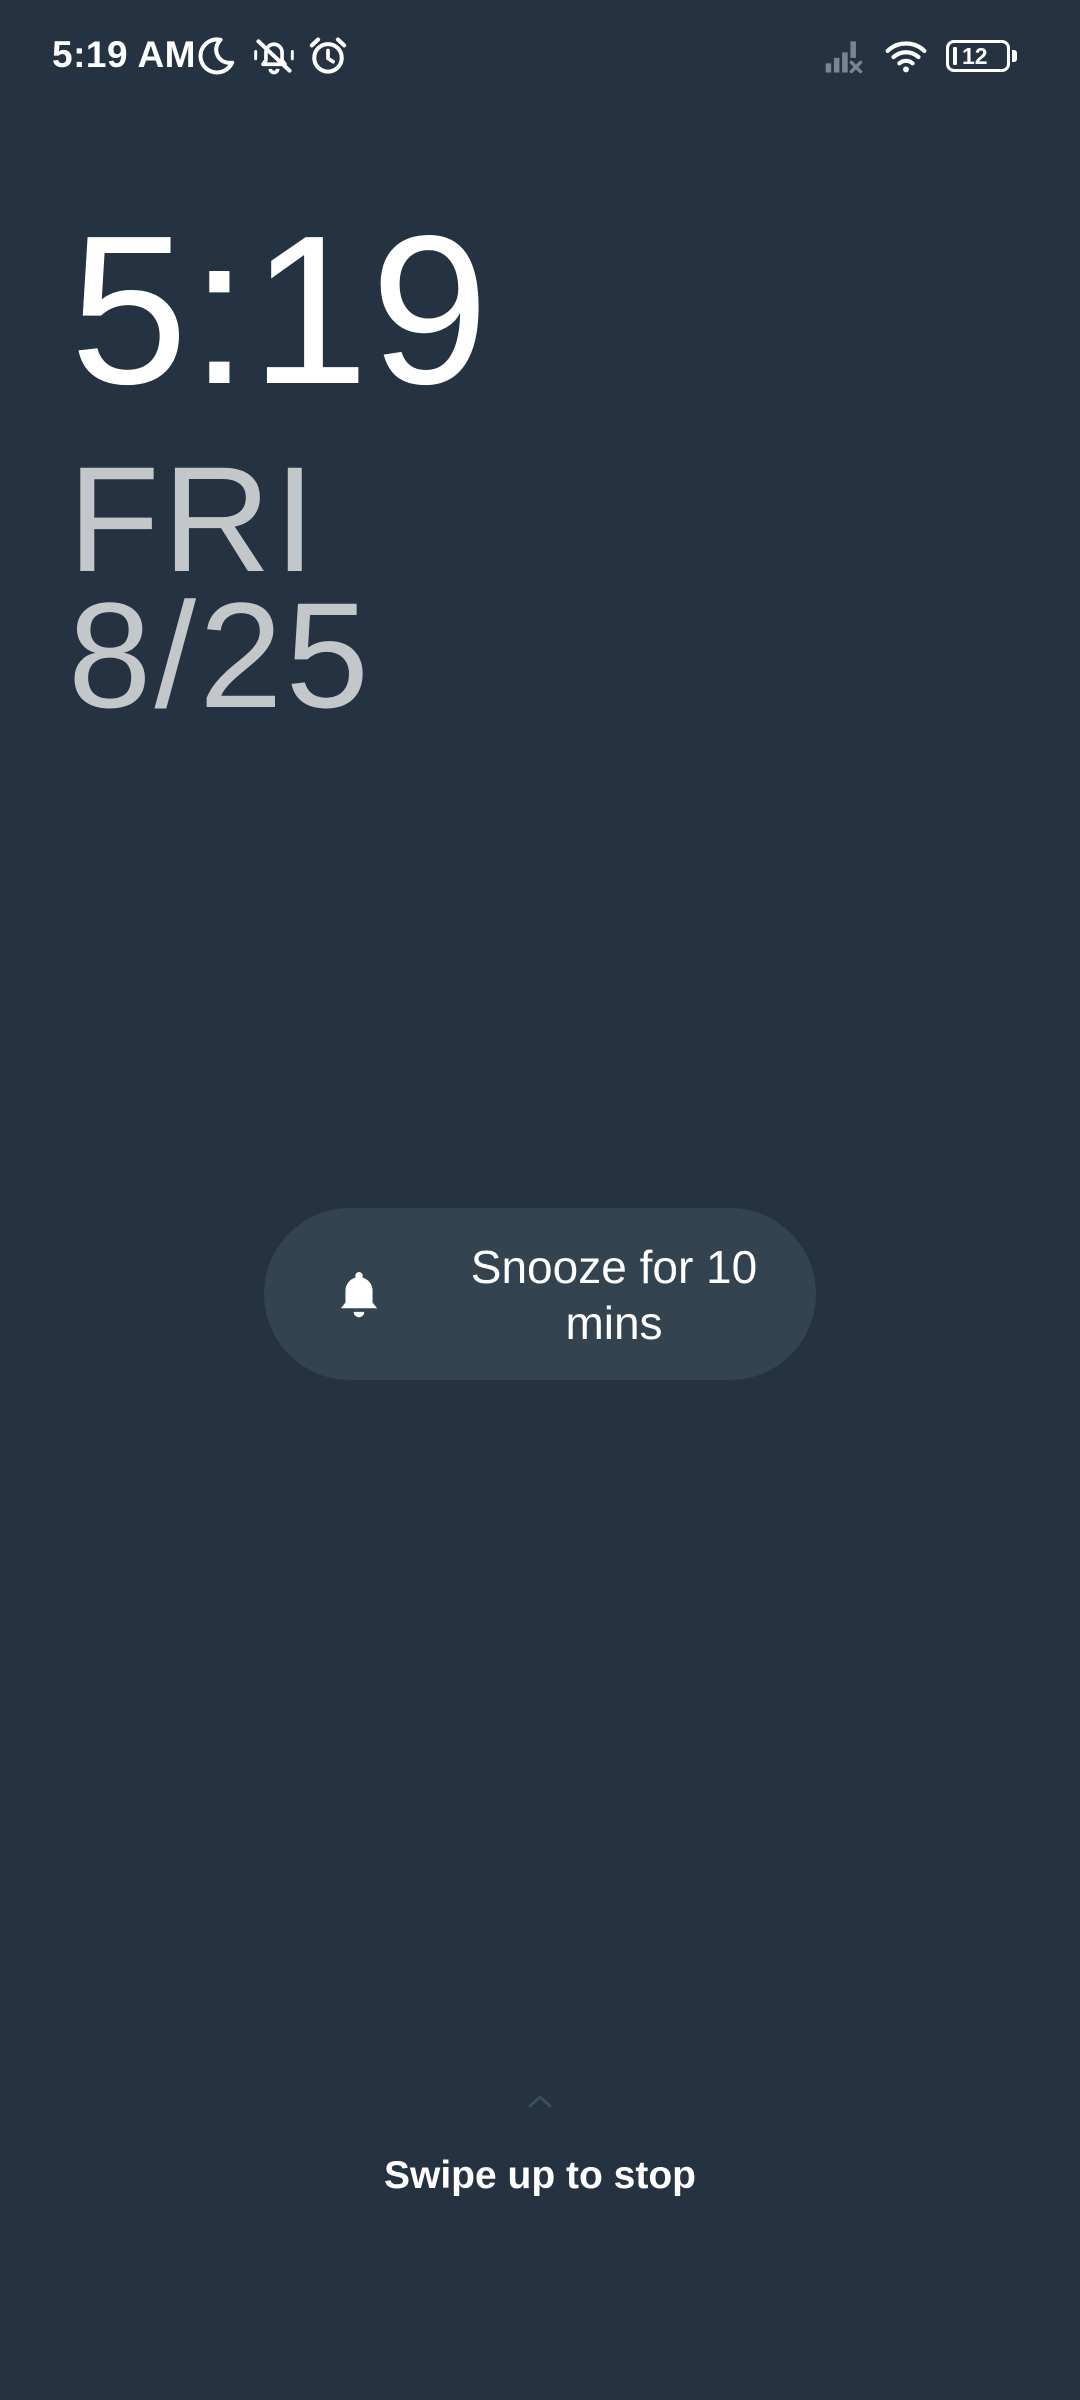  Describe the element at coordinates (540, 2101) in the screenshot. I see `chevron-up-icon` at that location.